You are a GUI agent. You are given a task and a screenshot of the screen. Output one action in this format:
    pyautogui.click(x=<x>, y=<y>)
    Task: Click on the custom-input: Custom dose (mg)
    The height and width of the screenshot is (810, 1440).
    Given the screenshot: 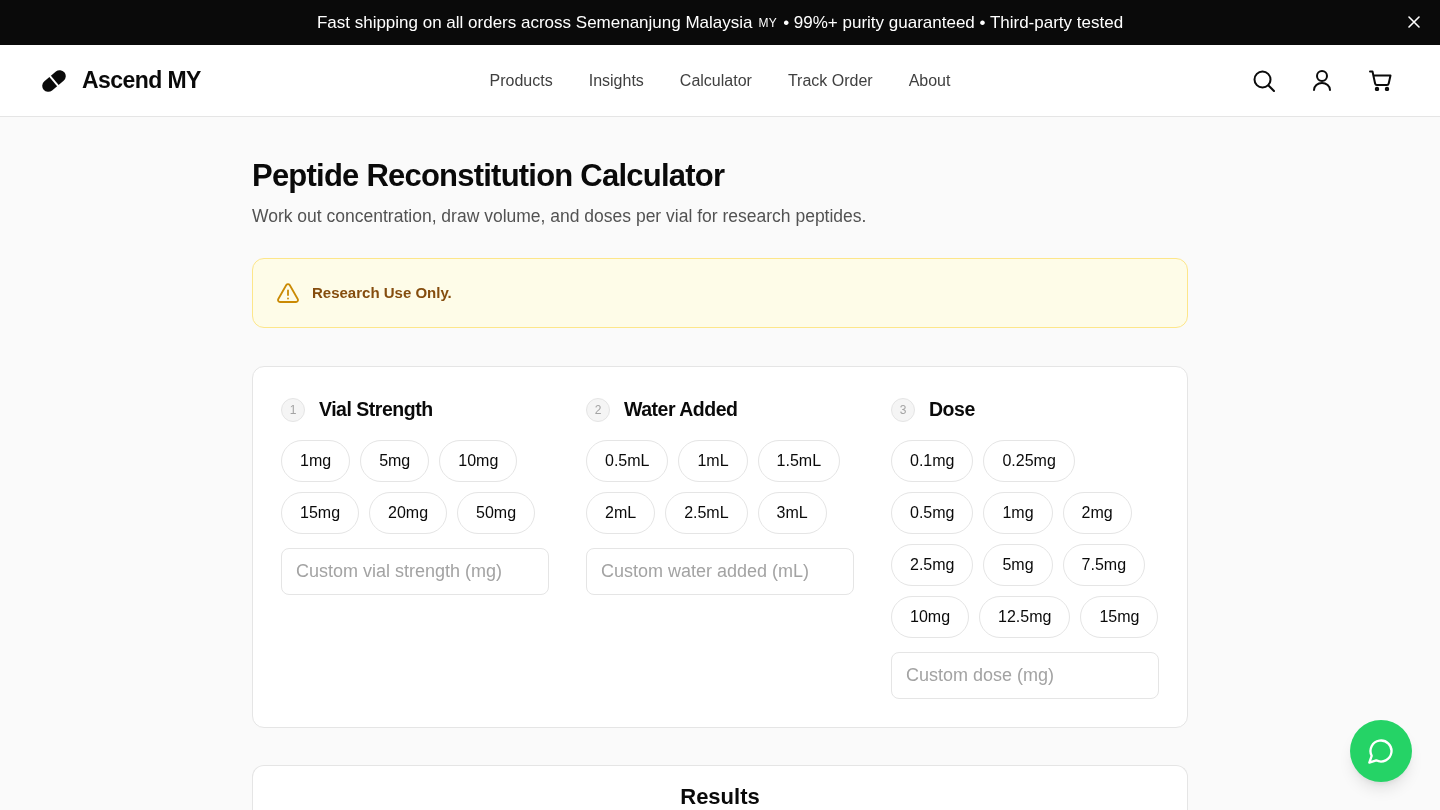 What is the action you would take?
    pyautogui.click(x=1025, y=675)
    